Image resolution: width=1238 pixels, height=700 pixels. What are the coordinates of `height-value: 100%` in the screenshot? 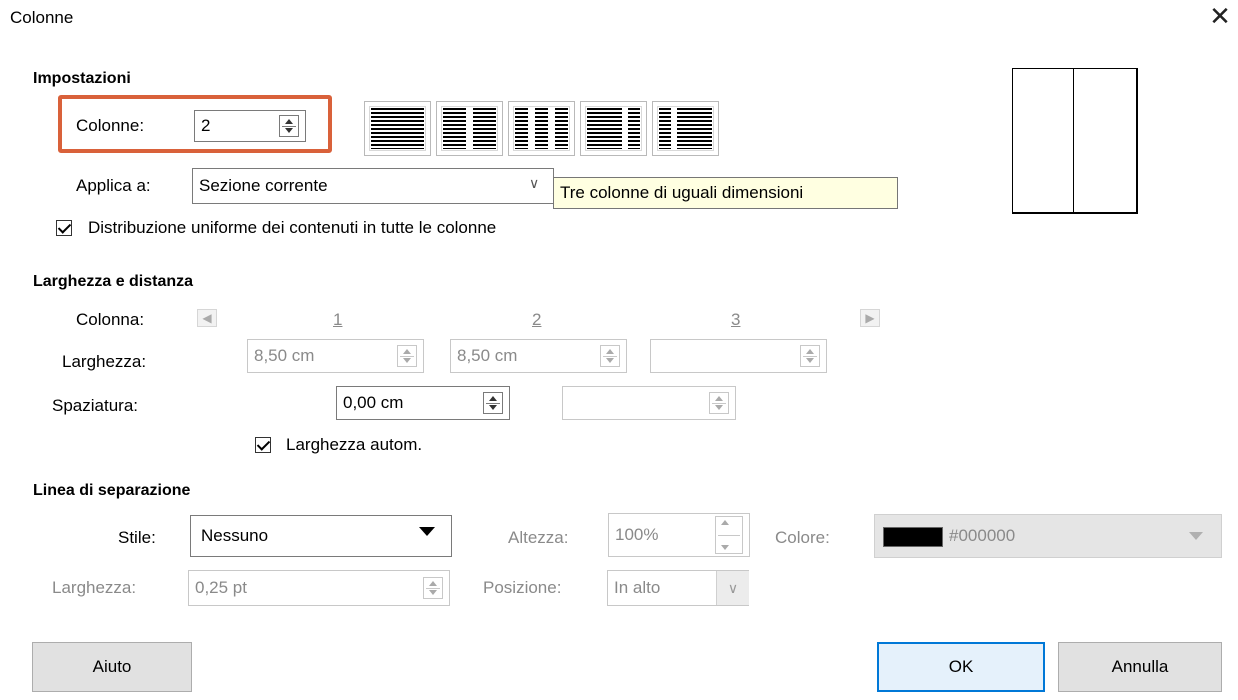 It's located at (637, 534).